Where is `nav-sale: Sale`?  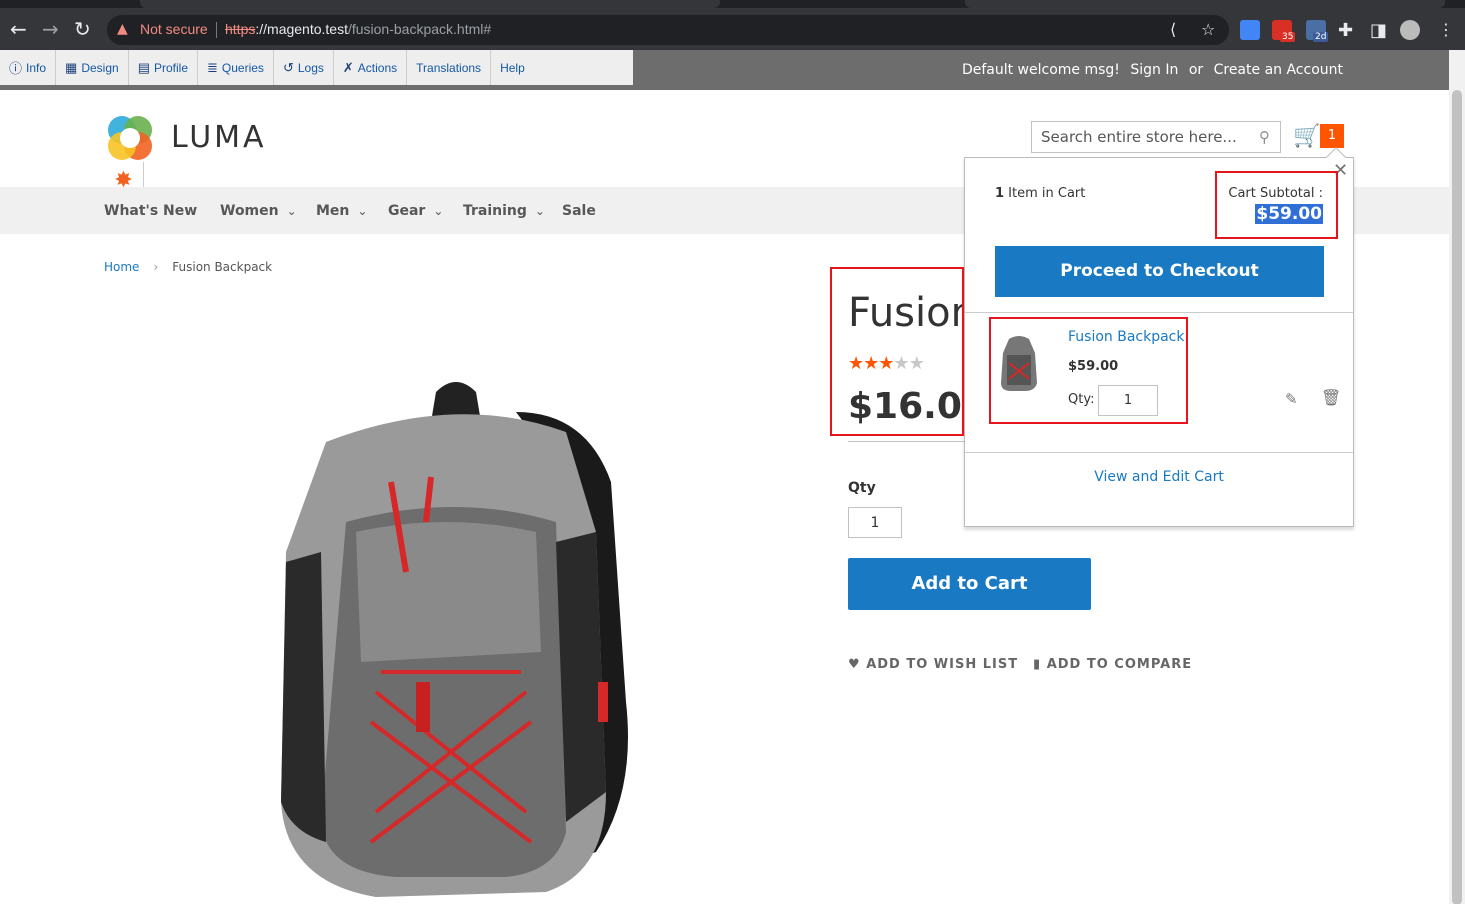 nav-sale: Sale is located at coordinates (579, 211).